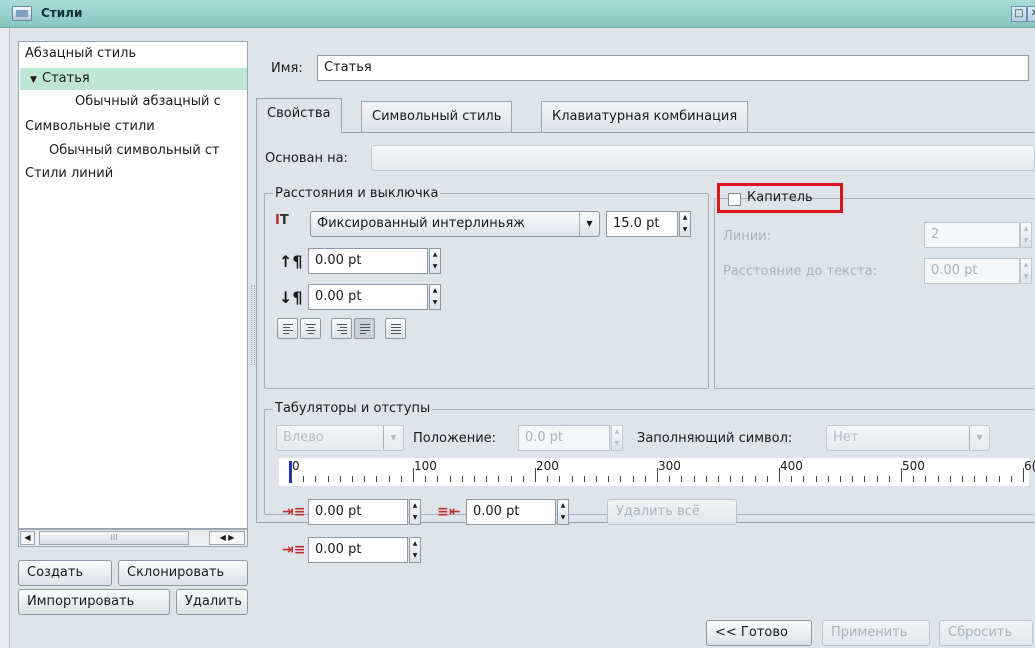 The width and height of the screenshot is (1035, 648). I want to click on lines-label: Линии:, so click(747, 236).